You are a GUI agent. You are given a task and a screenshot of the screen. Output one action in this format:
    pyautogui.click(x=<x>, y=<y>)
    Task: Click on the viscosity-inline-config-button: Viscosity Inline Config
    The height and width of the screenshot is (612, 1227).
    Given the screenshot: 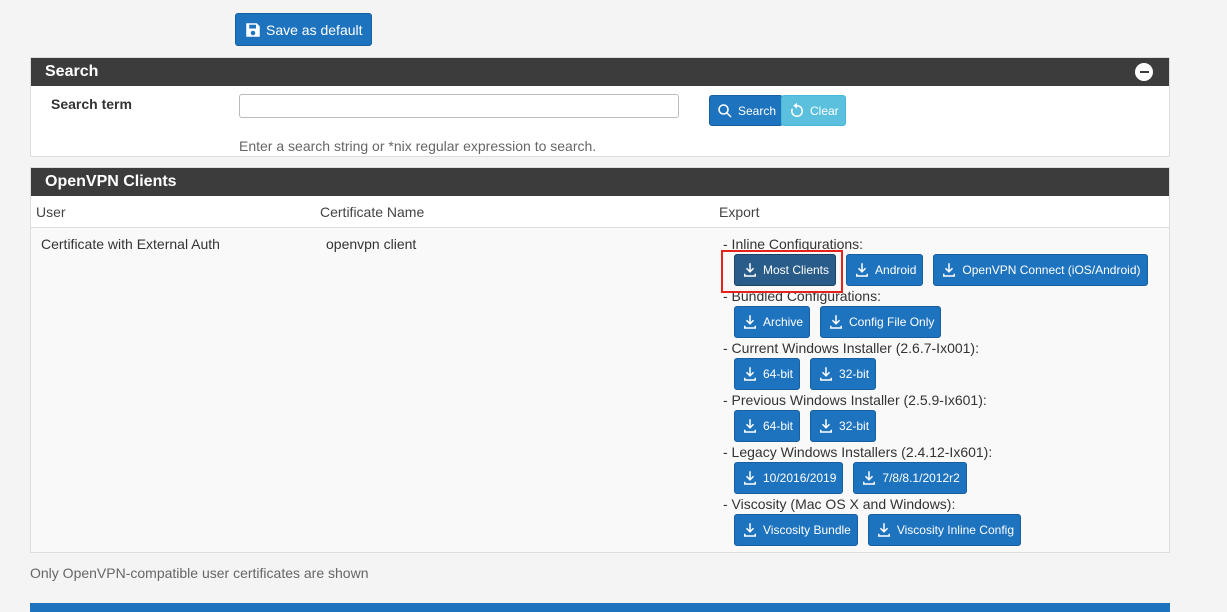 What is the action you would take?
    pyautogui.click(x=944, y=530)
    